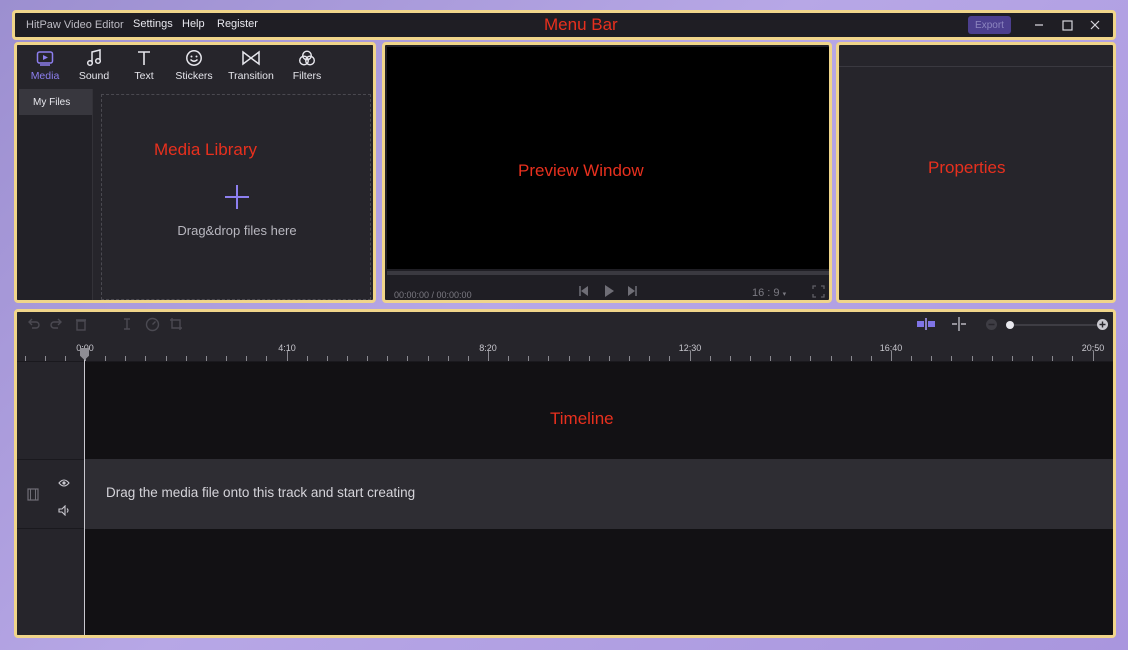 This screenshot has height=650, width=1128. What do you see at coordinates (251, 76) in the screenshot?
I see `tab-transition-label: Transition` at bounding box center [251, 76].